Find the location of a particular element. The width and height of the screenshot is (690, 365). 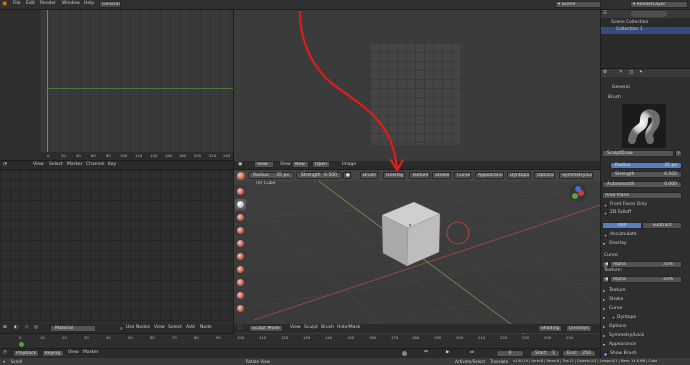

front-faces-checkbox is located at coordinates (605, 205).